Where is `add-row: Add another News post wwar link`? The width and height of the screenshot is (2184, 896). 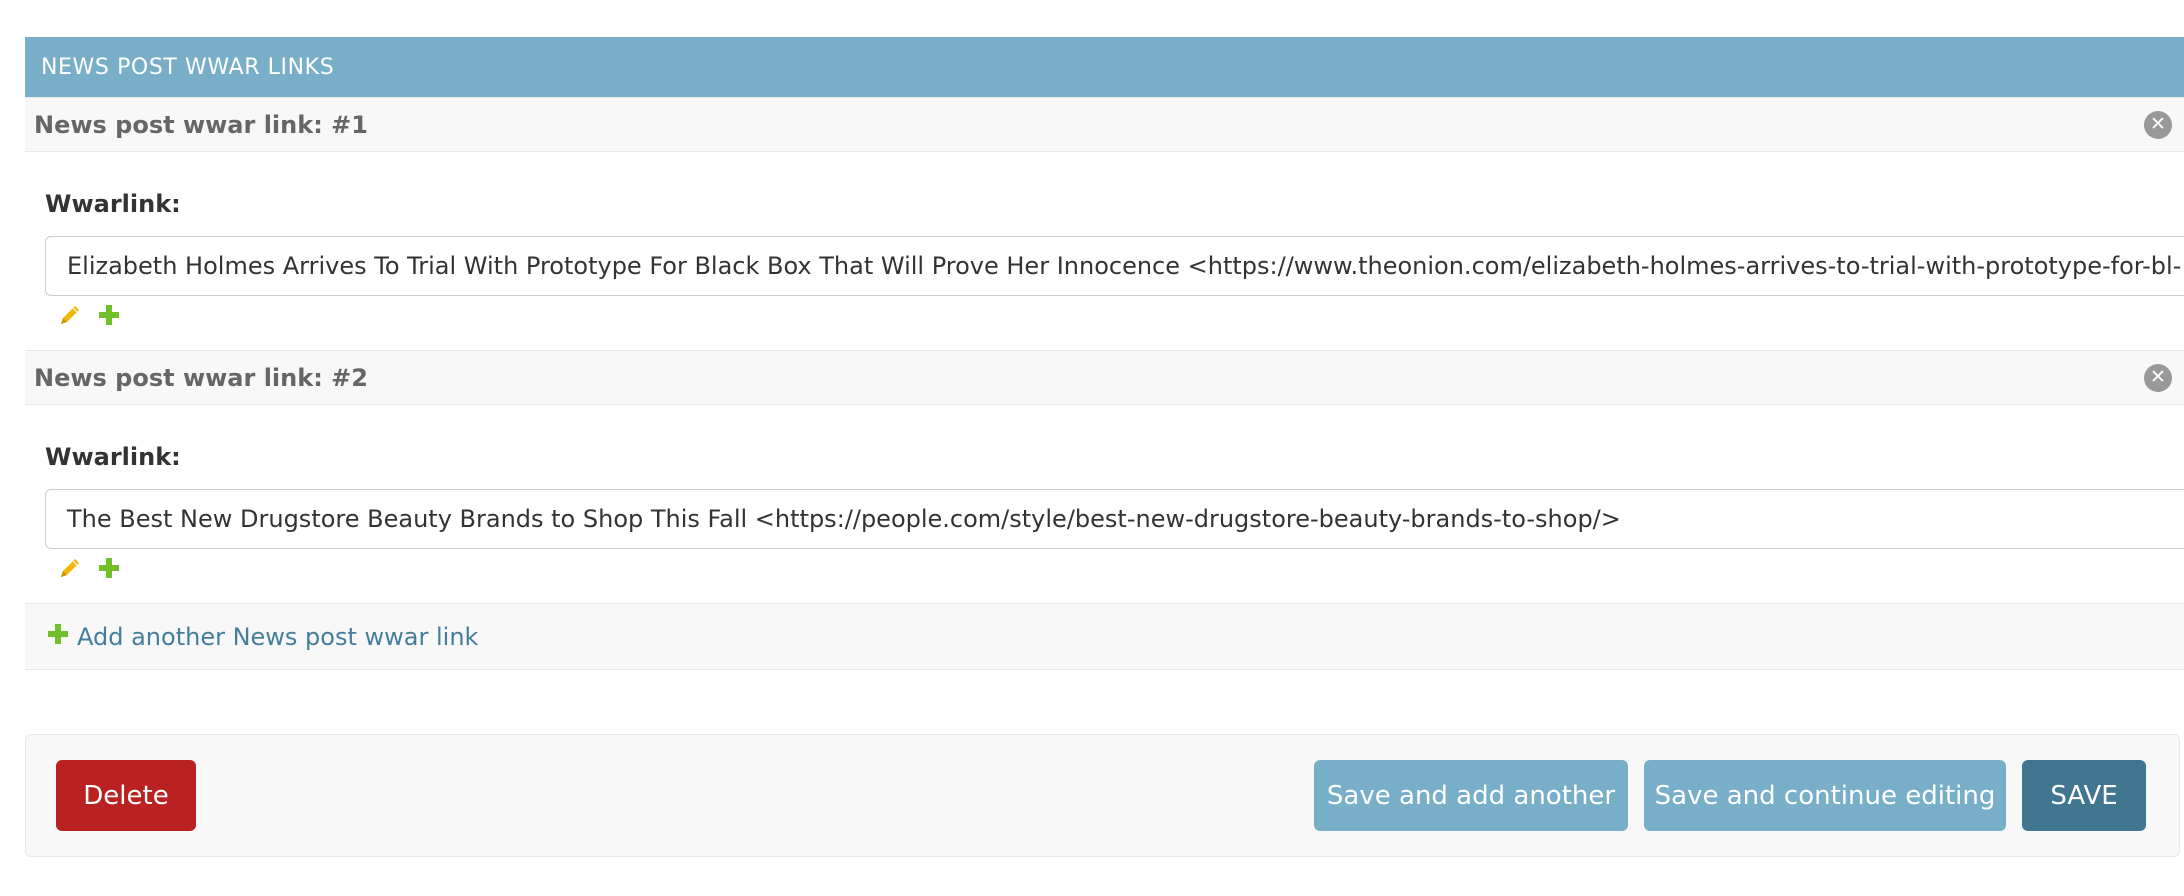 add-row: Add another News post wwar link is located at coordinates (1104, 636).